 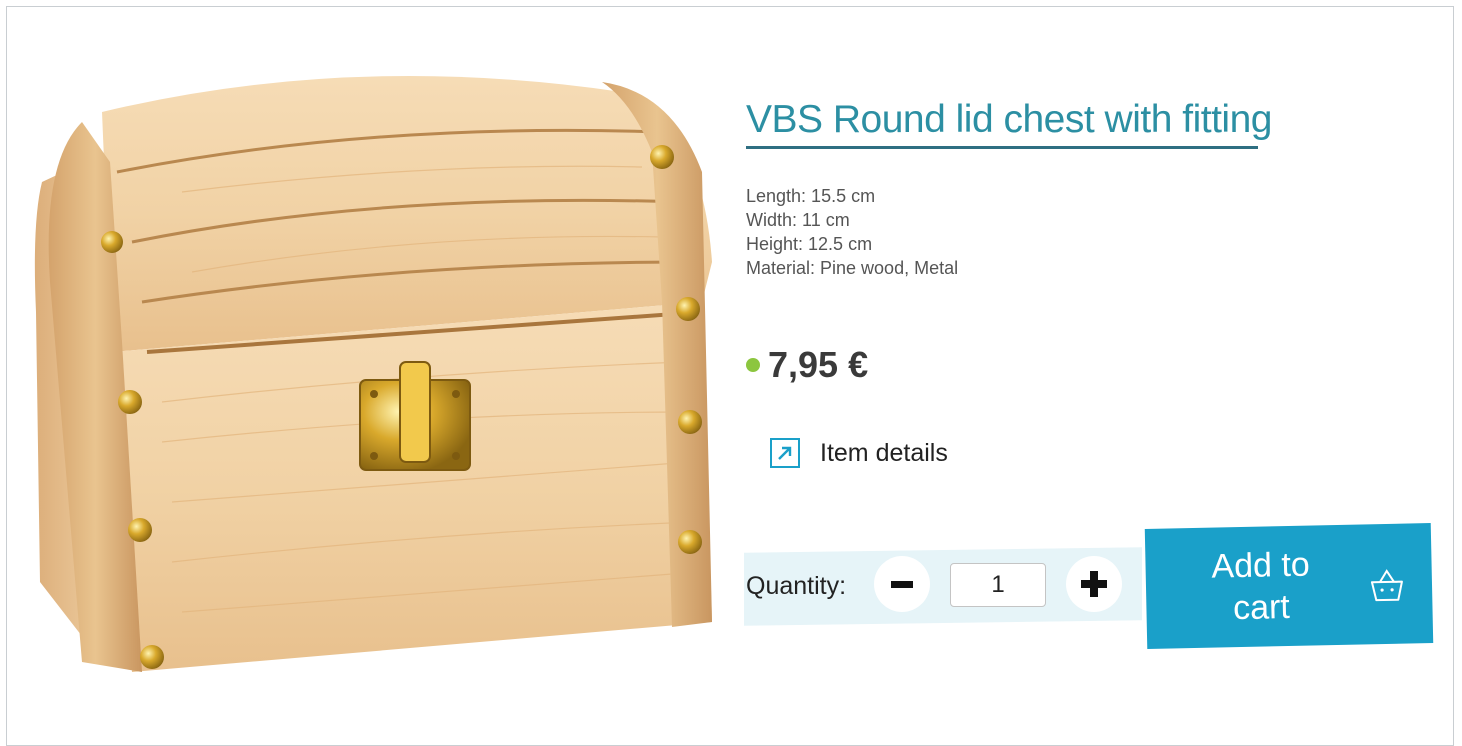 What do you see at coordinates (811, 196) in the screenshot?
I see `spec-length: Length: 15.5 cm` at bounding box center [811, 196].